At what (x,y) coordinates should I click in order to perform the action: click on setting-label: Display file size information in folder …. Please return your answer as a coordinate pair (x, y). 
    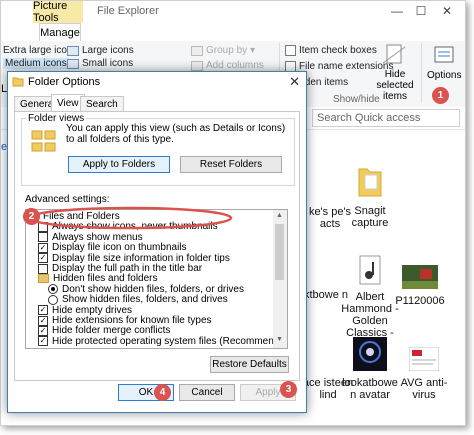
    Looking at the image, I should click on (141, 258).